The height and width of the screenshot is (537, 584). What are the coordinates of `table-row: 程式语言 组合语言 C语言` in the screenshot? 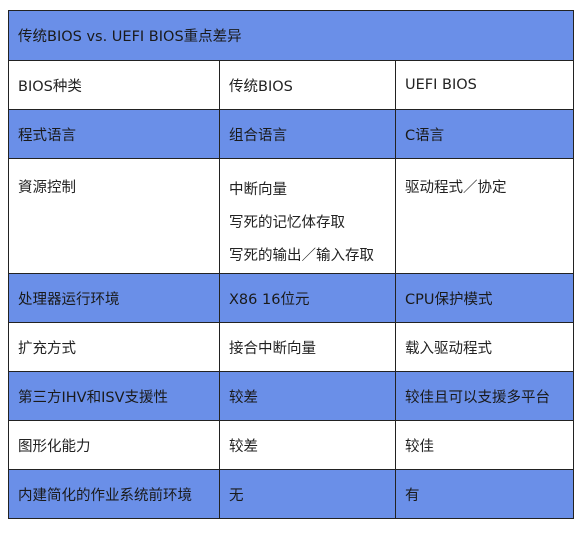 It's located at (291, 134).